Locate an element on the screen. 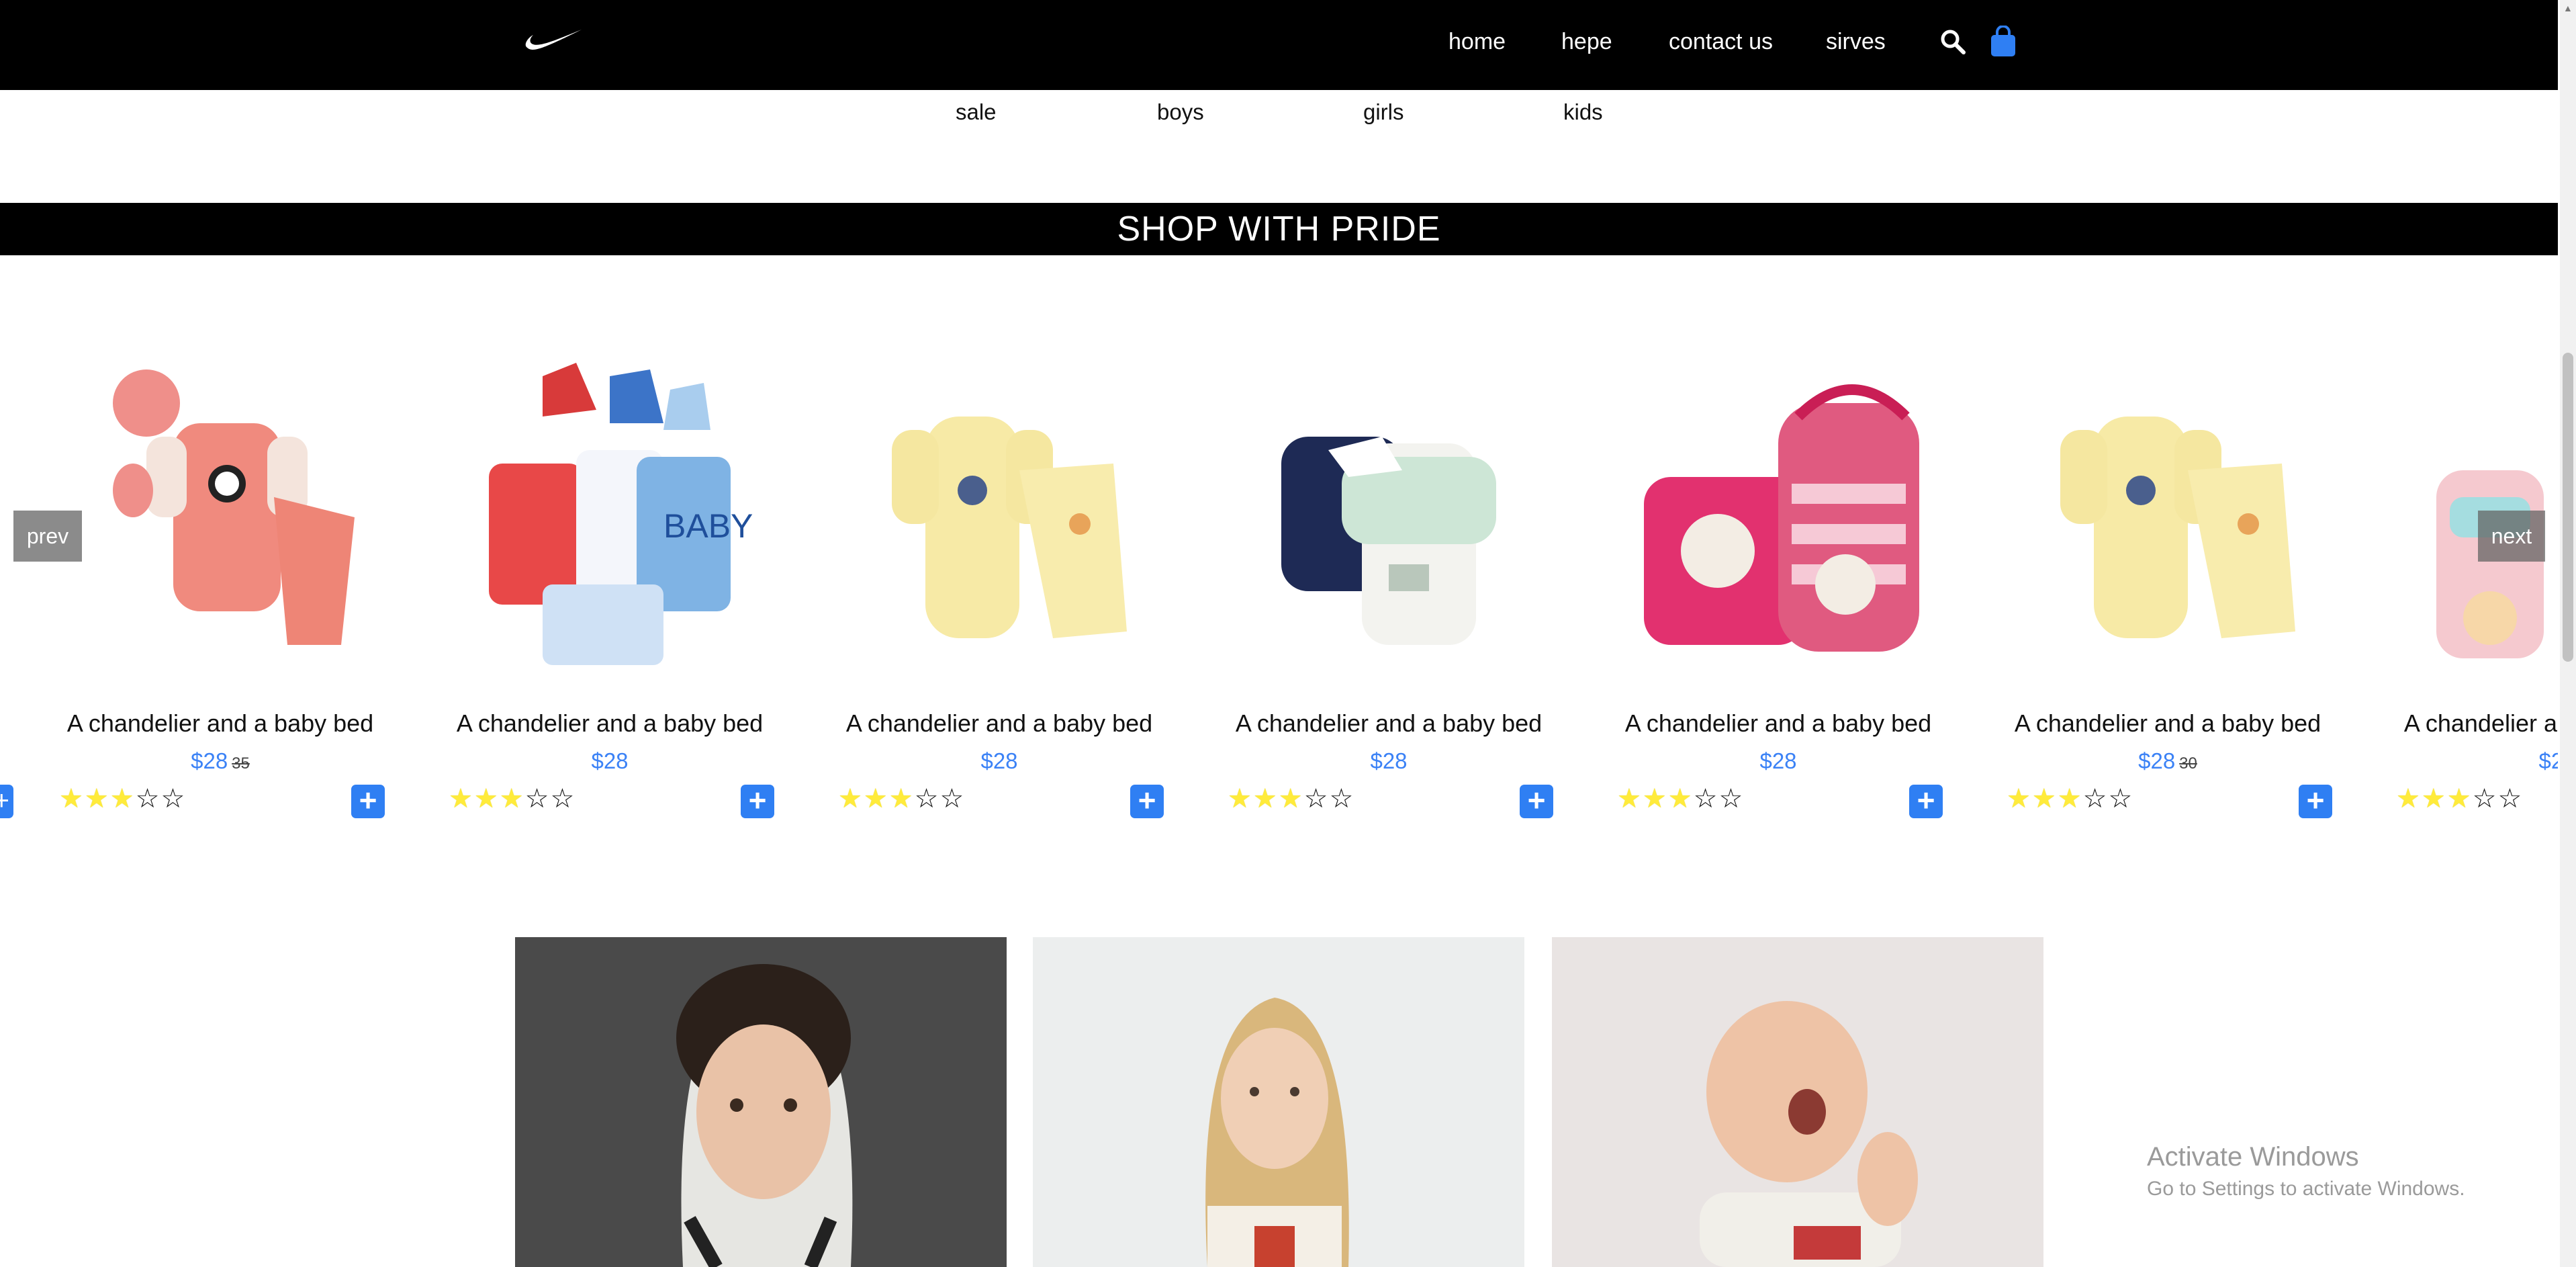  shopping-bag-icon is located at coordinates (2003, 42).